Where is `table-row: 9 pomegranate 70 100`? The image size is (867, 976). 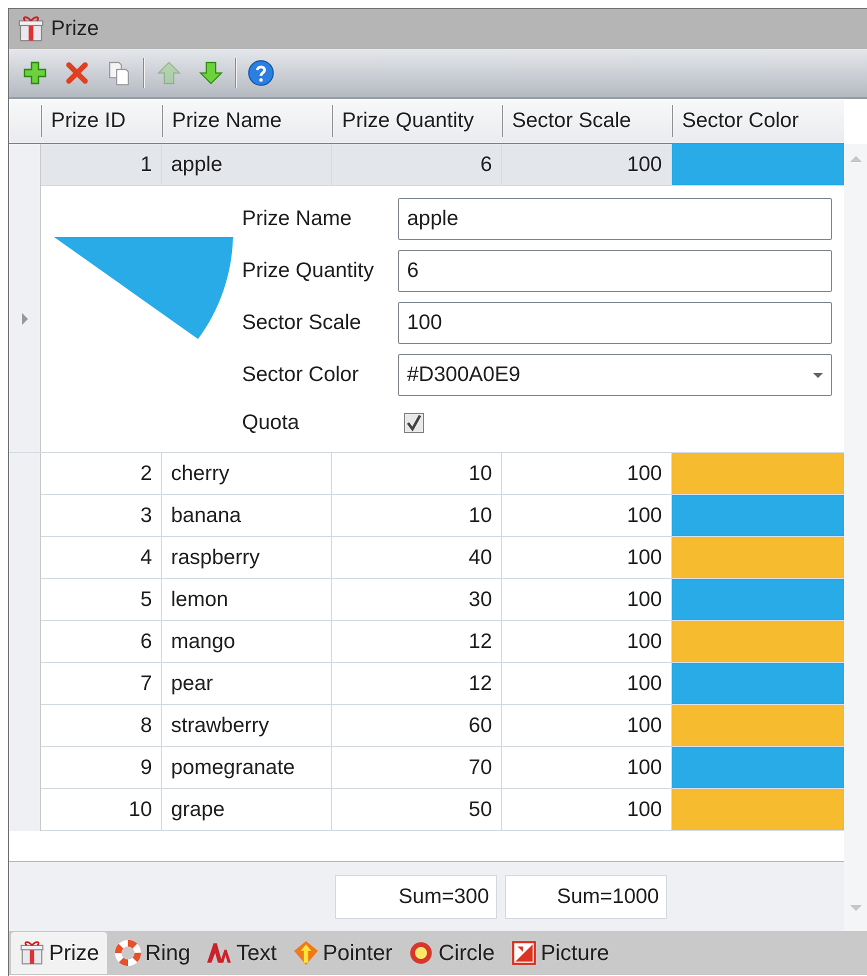 table-row: 9 pomegranate 70 100 is located at coordinates (426, 768).